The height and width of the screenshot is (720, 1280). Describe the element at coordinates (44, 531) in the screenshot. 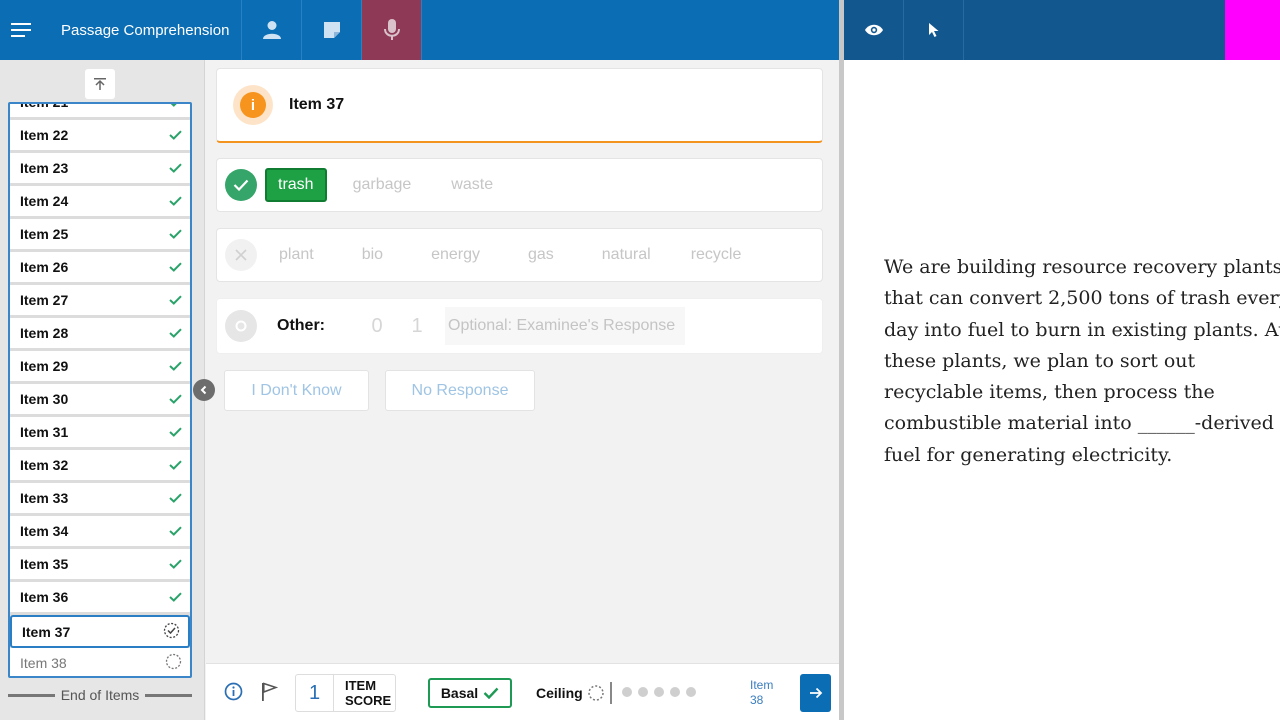

I see `sidebar-item-label: Item 34` at that location.